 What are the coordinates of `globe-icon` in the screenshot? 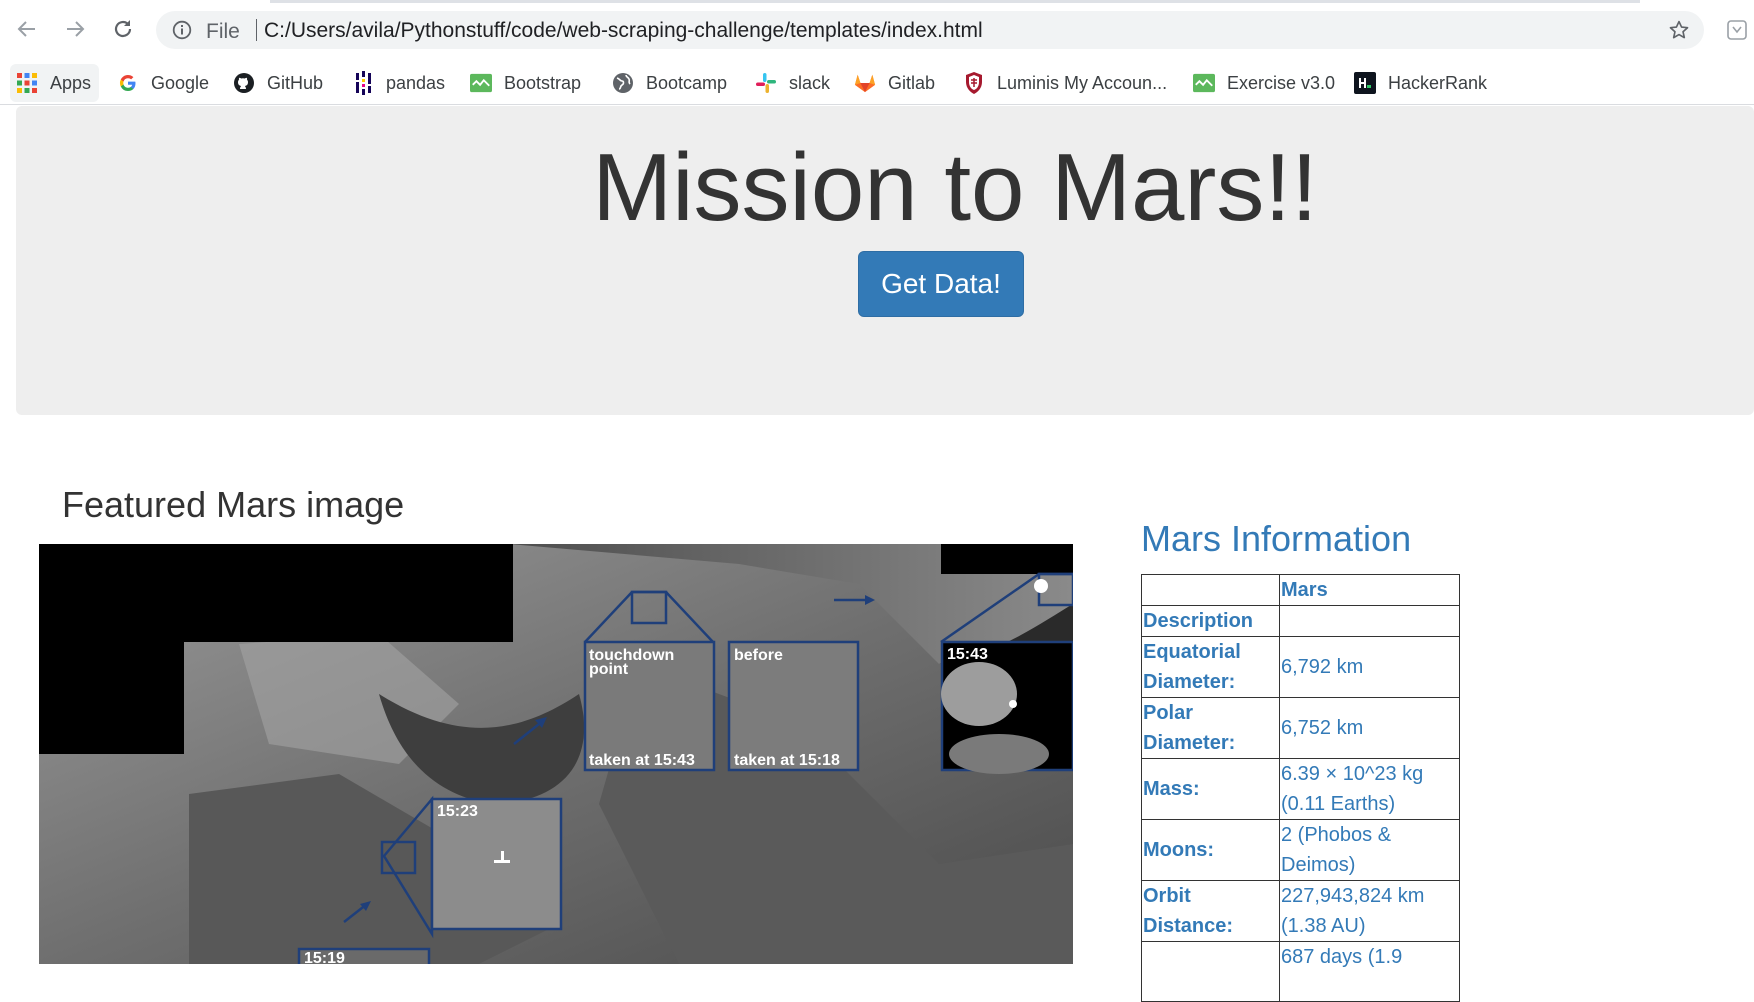 It's located at (623, 83).